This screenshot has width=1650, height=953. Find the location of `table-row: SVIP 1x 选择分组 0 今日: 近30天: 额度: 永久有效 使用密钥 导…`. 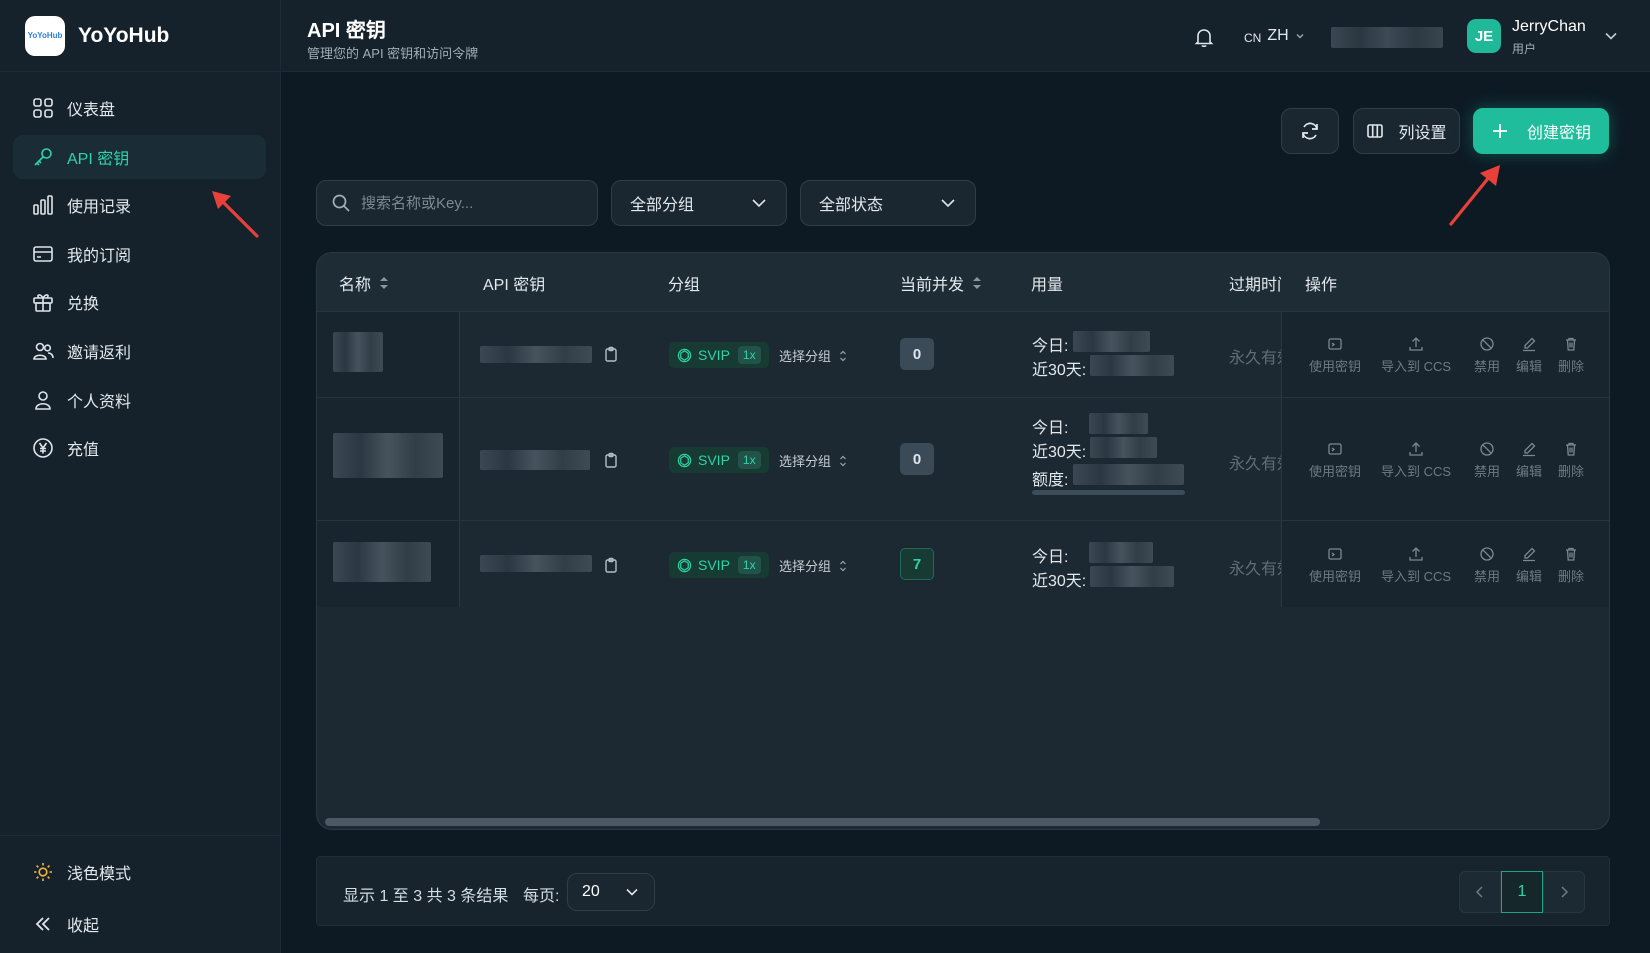

table-row: SVIP 1x 选择分组 0 今日: 近30天: 额度: 永久有效 使用密钥 导… is located at coordinates (963, 459).